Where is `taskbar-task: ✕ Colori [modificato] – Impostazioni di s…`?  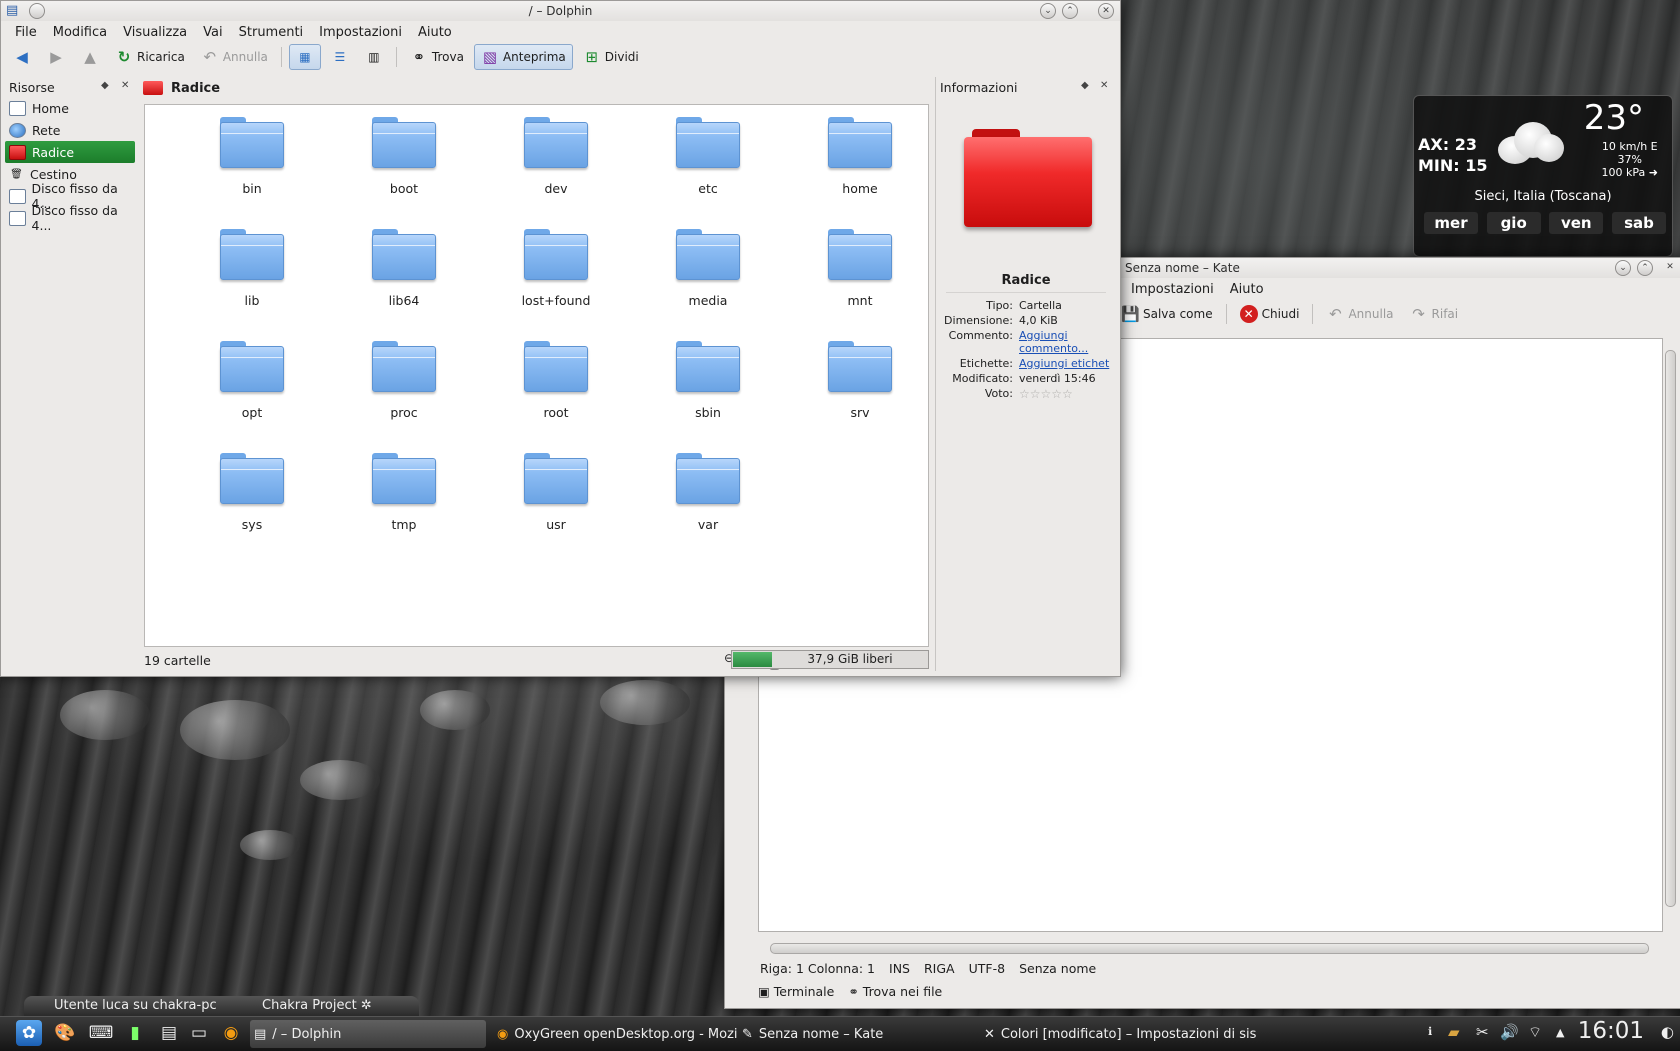
taskbar-task: ✕ Colori [modificato] – Impostazioni di s… is located at coordinates (1118, 1034).